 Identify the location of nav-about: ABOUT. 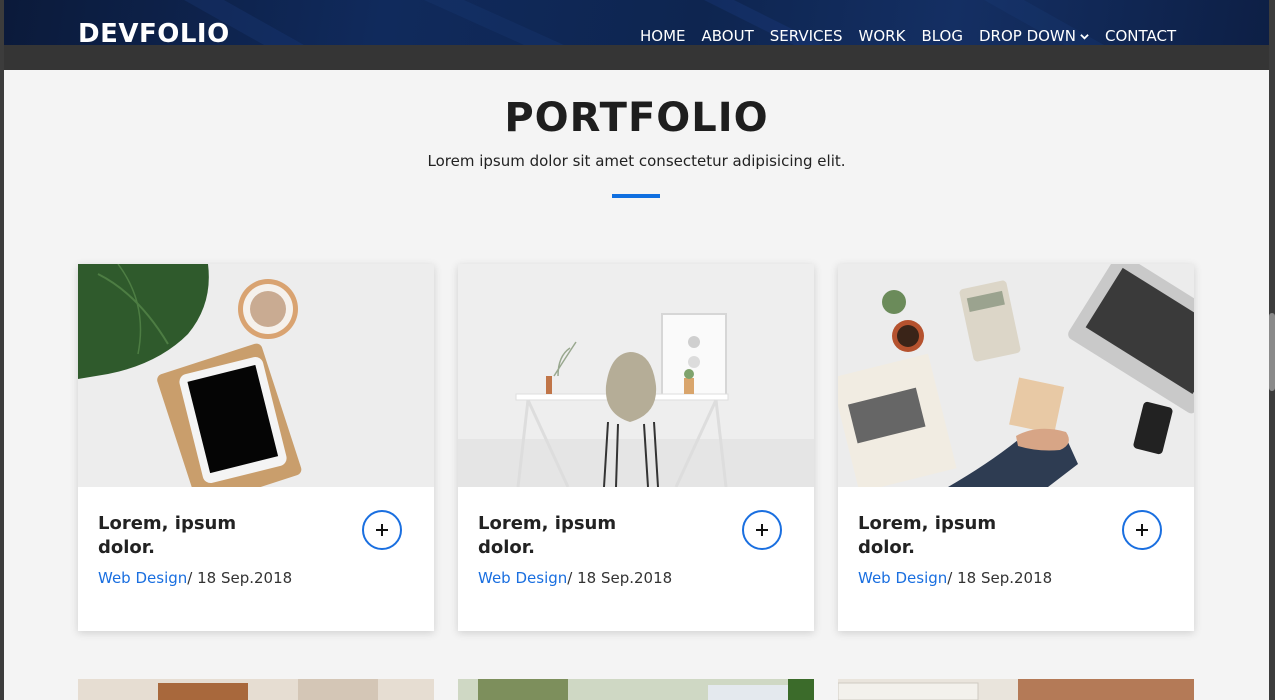
(728, 36).